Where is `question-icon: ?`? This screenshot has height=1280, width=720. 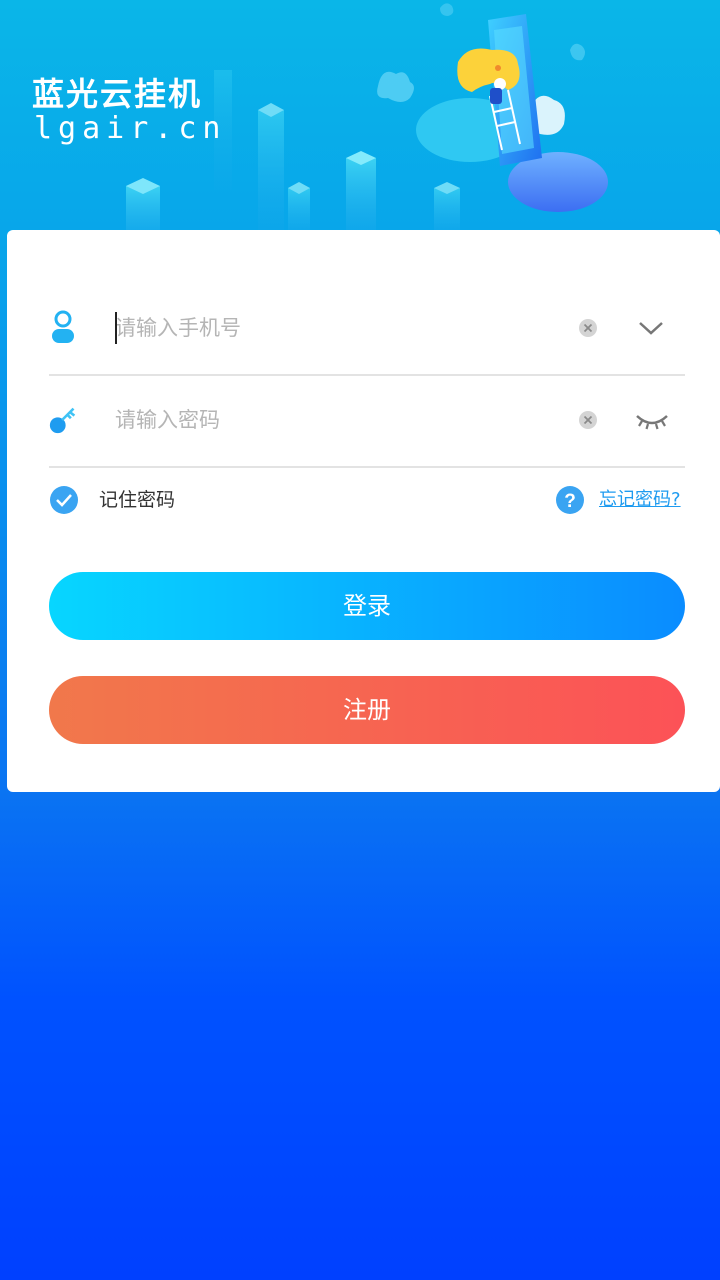 question-icon: ? is located at coordinates (570, 500).